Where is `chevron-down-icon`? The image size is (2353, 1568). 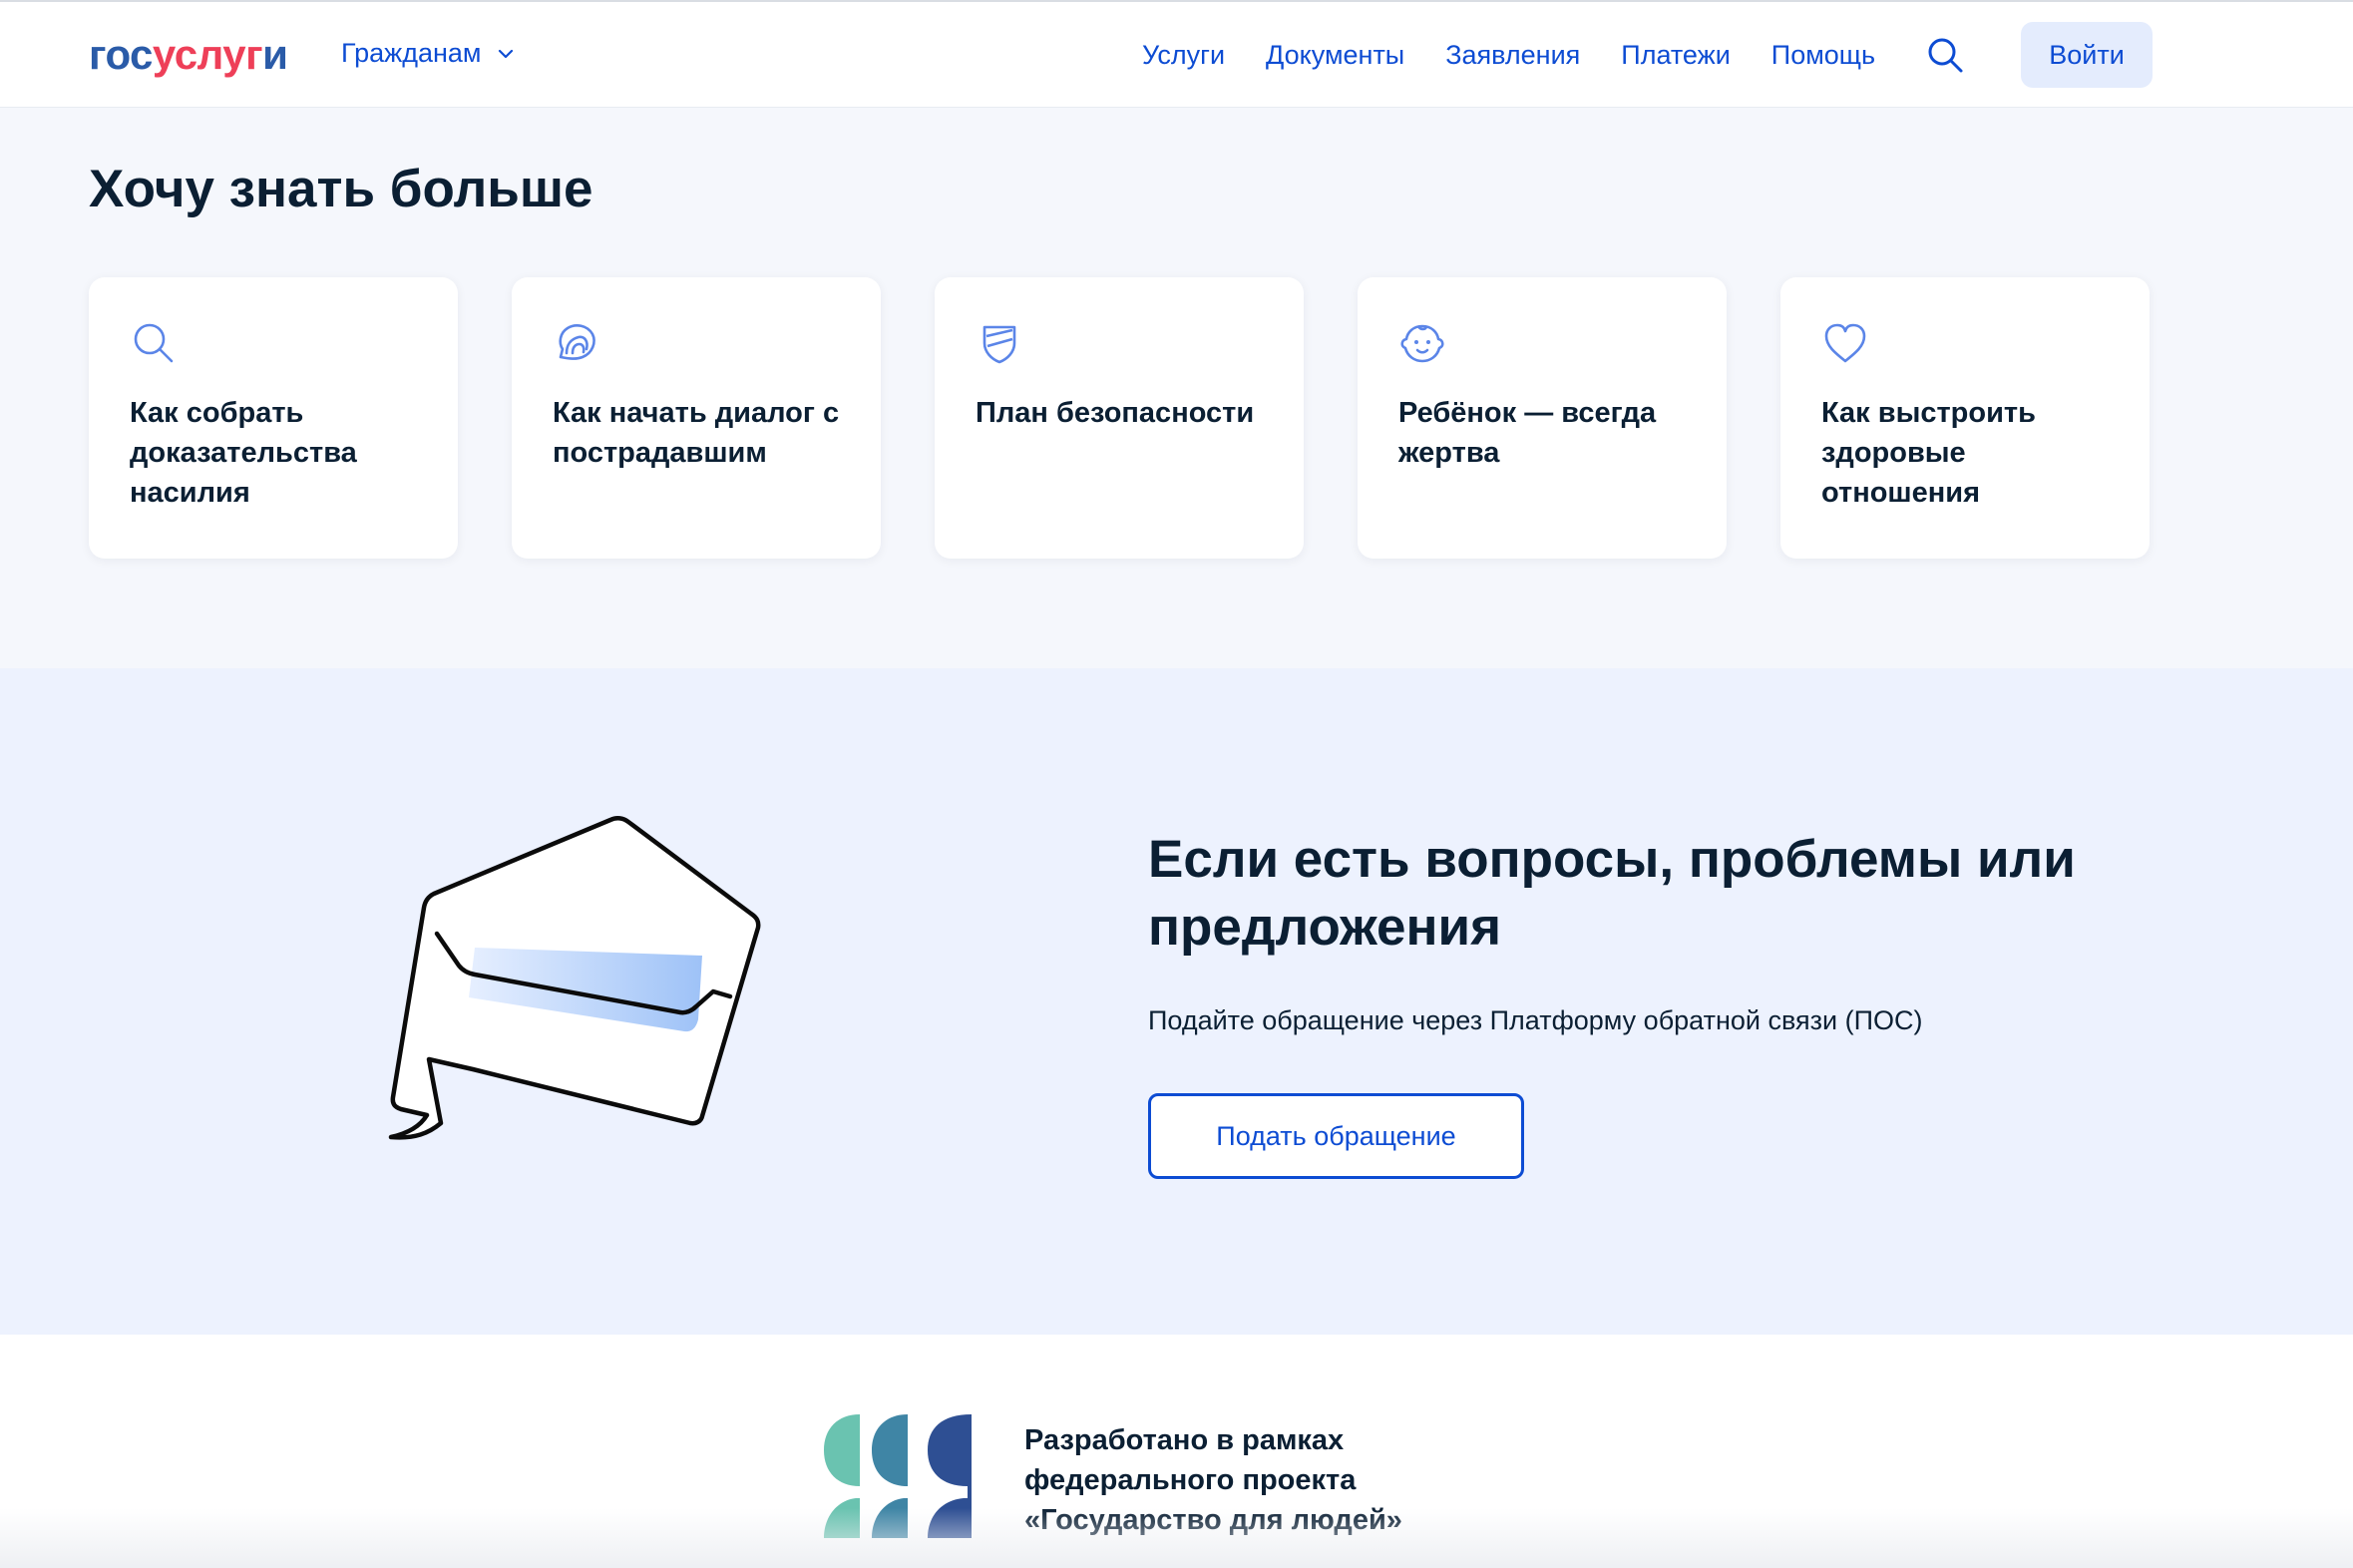
chevron-down-icon is located at coordinates (506, 54).